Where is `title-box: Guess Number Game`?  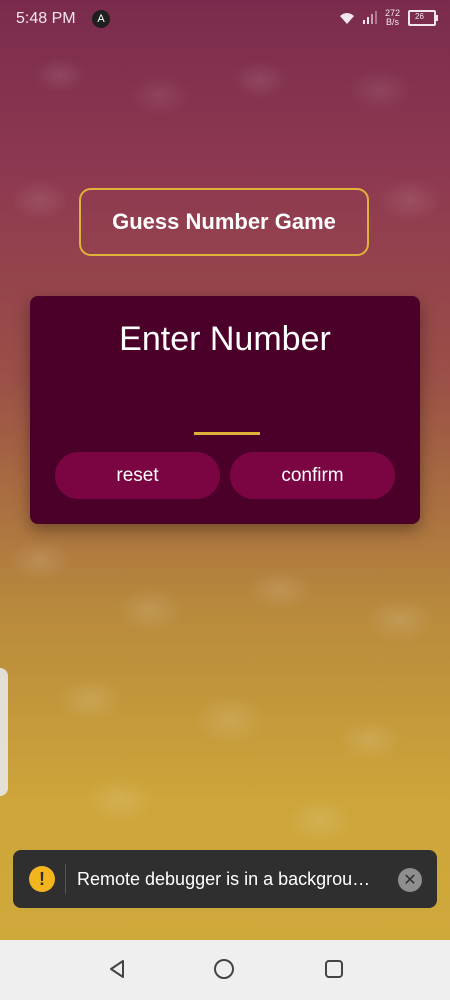 title-box: Guess Number Game is located at coordinates (224, 222).